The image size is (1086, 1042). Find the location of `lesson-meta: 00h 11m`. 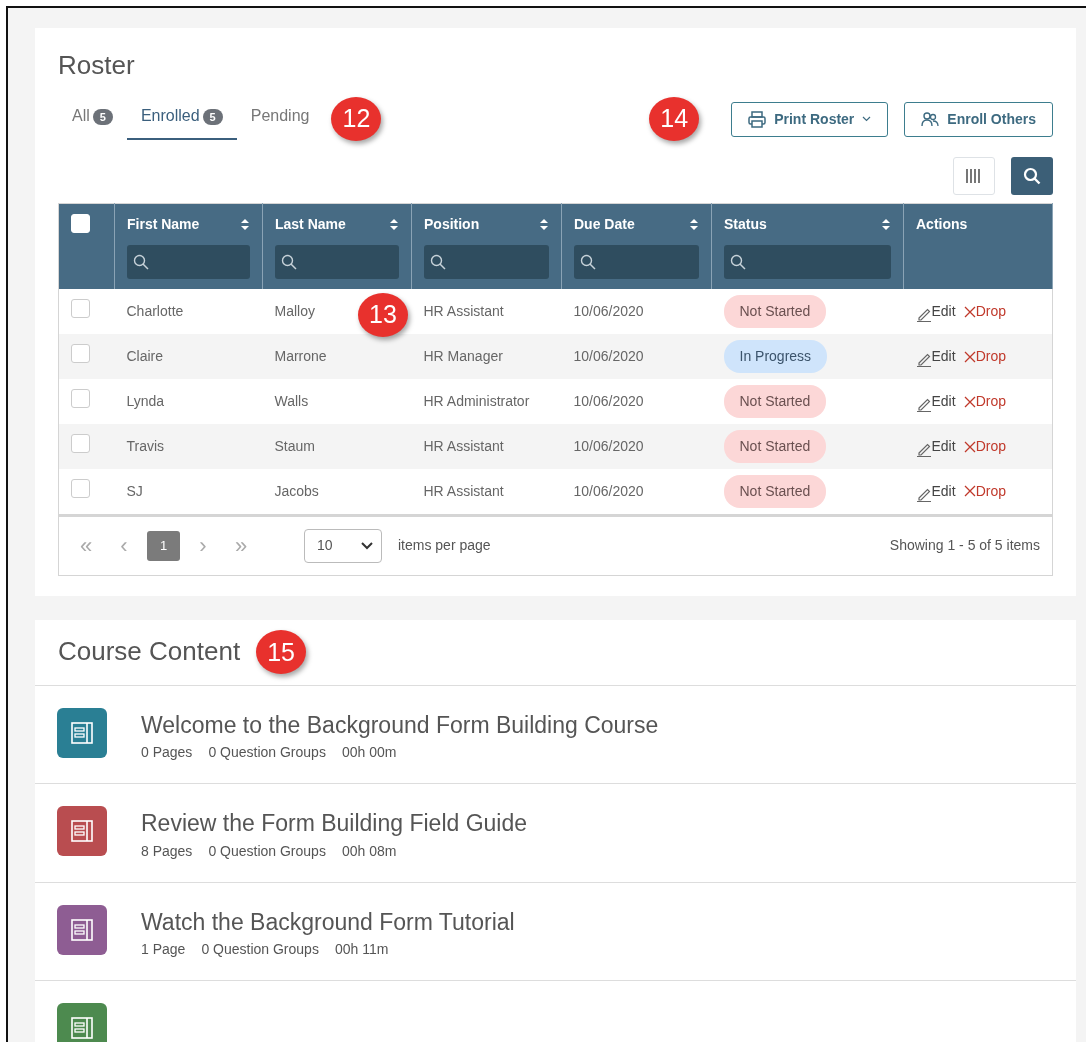

lesson-meta: 00h 11m is located at coordinates (361, 950).